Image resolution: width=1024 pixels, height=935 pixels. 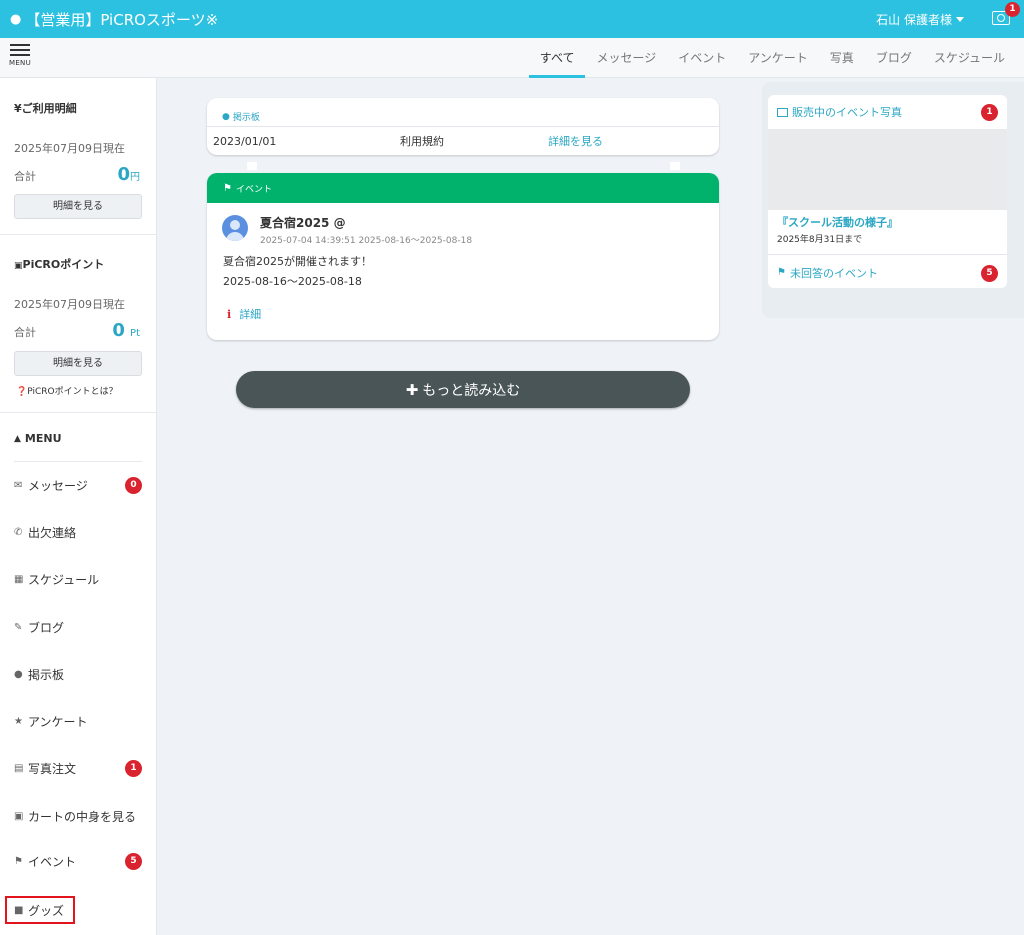 I want to click on pencil-icon: ✎, so click(x=18, y=627).